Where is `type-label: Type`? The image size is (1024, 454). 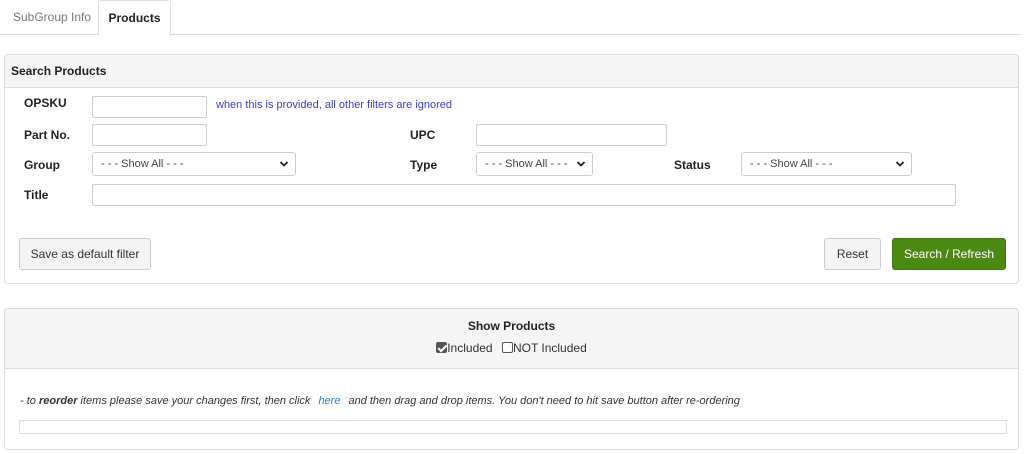 type-label: Type is located at coordinates (424, 165).